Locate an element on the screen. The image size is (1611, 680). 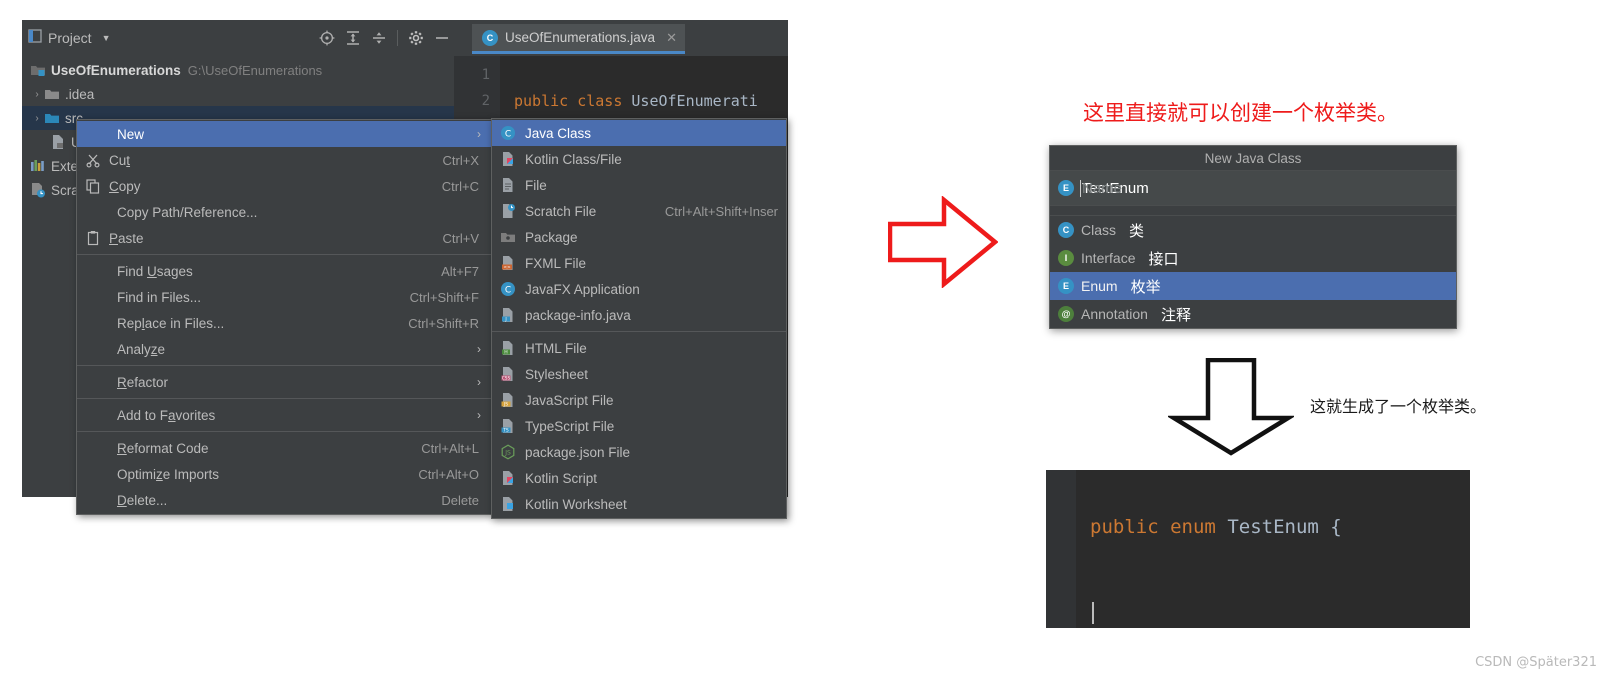
dialog-option-label-cn: 接口 is located at coordinates (1163, 258).